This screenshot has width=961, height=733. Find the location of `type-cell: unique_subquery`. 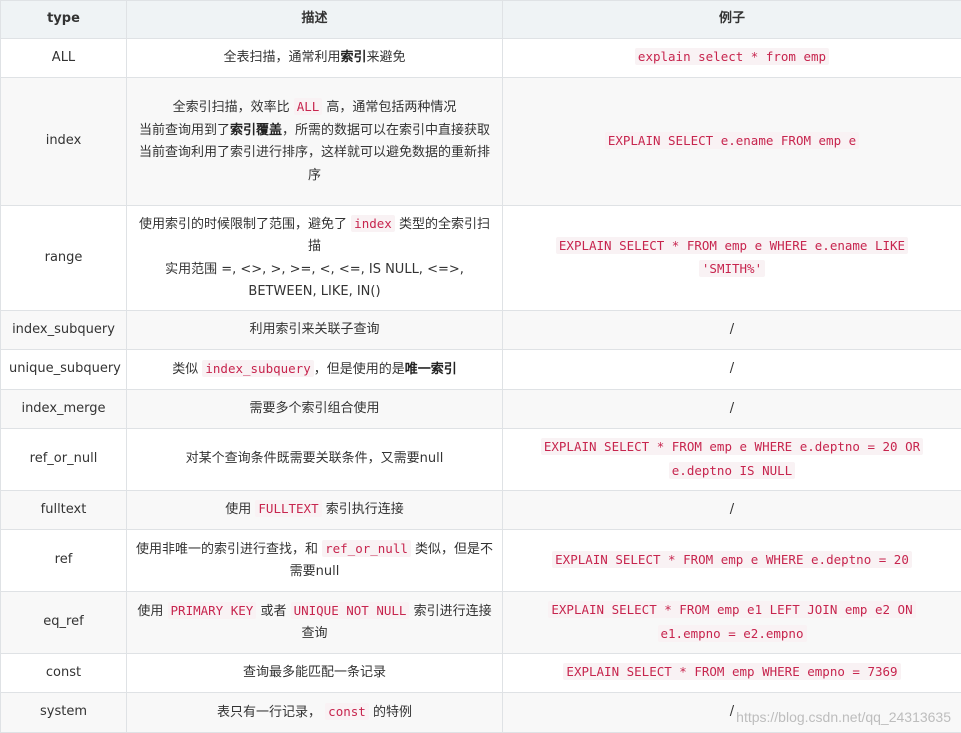

type-cell: unique_subquery is located at coordinates (63, 369).